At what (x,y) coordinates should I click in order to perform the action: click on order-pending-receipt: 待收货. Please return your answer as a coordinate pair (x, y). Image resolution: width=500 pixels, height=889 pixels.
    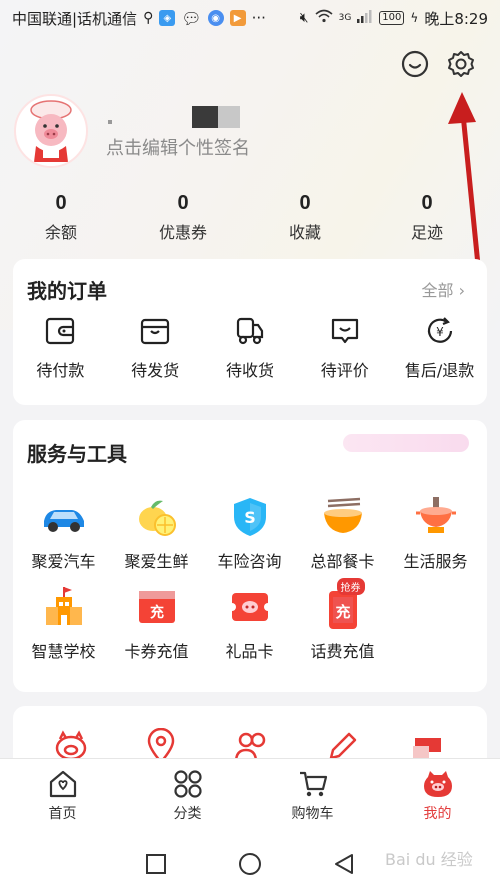
    Looking at the image, I should click on (250, 348).